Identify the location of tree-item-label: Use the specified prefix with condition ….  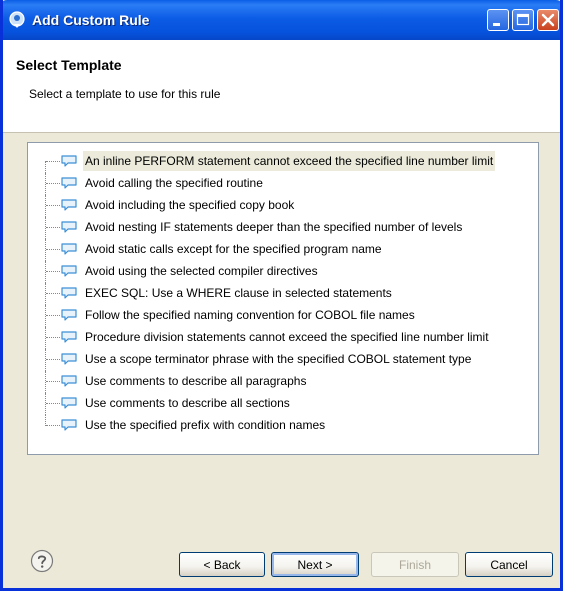
(205, 425).